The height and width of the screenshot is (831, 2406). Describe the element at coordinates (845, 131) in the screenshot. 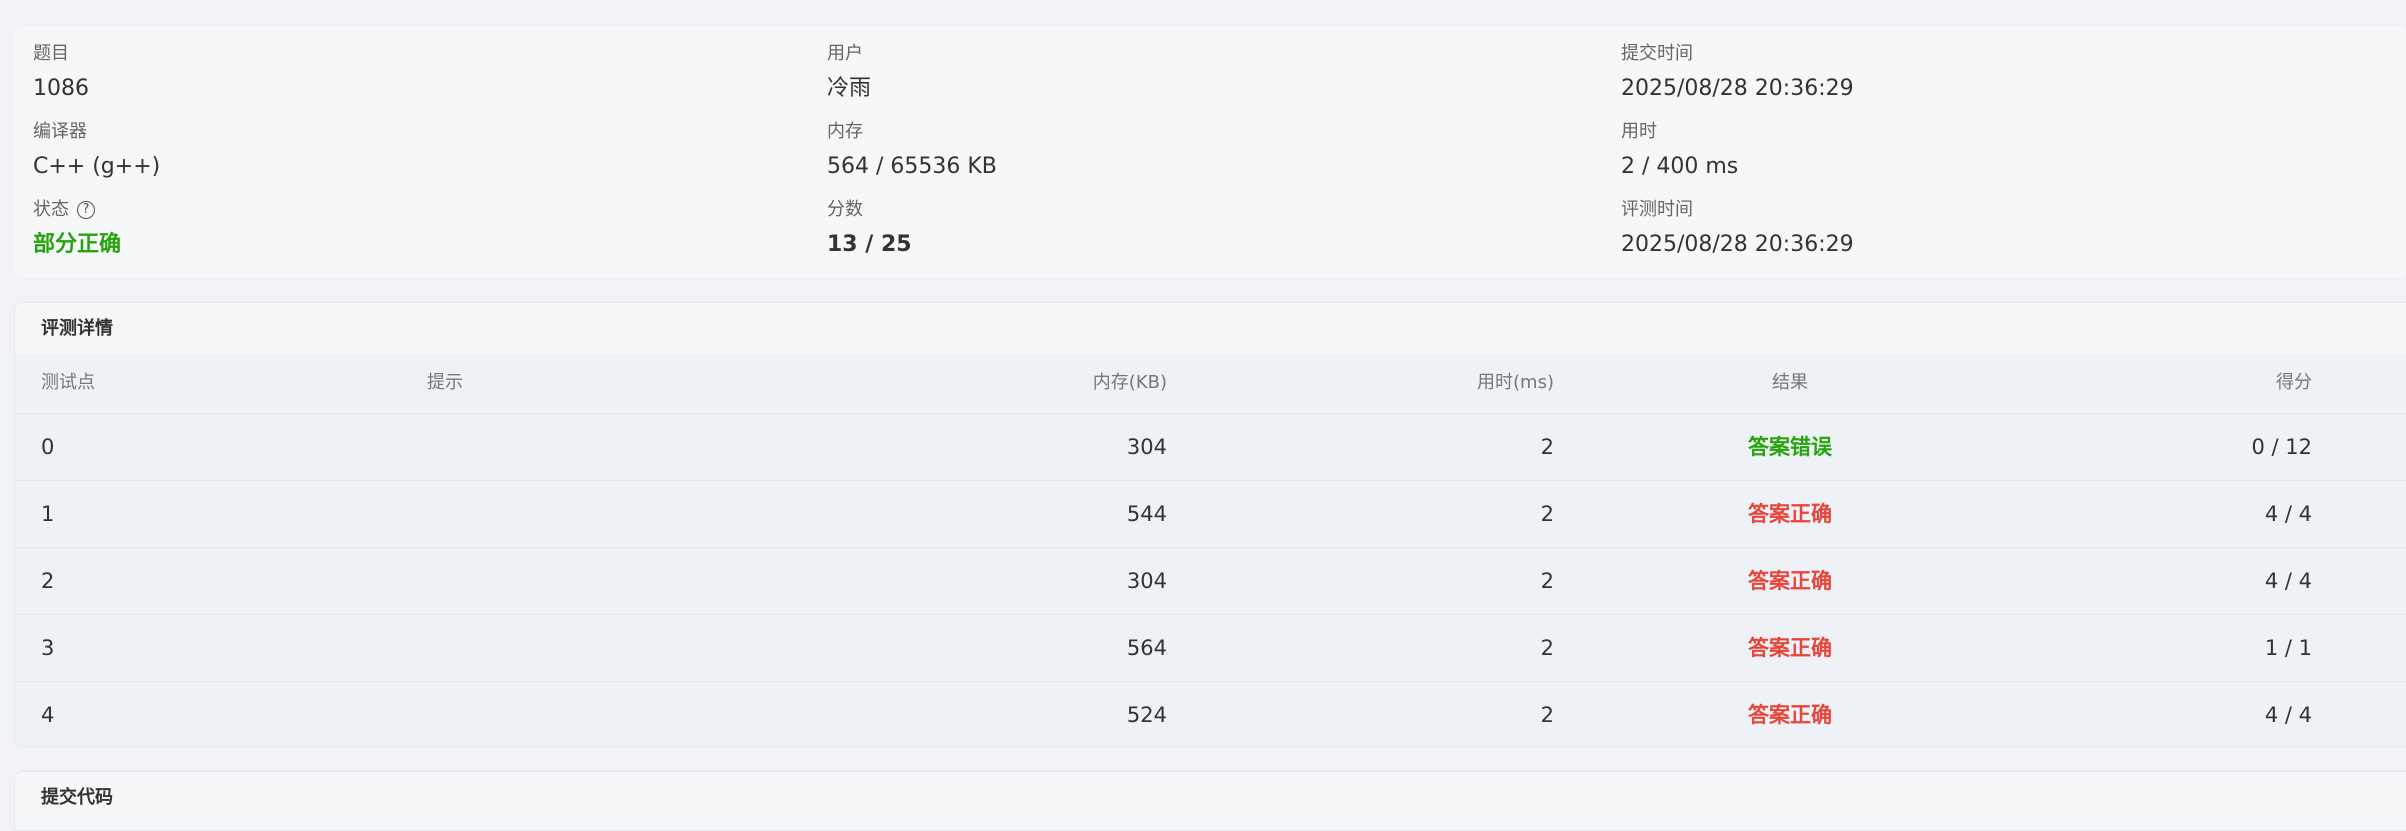

I see `memory-label: 内存` at that location.